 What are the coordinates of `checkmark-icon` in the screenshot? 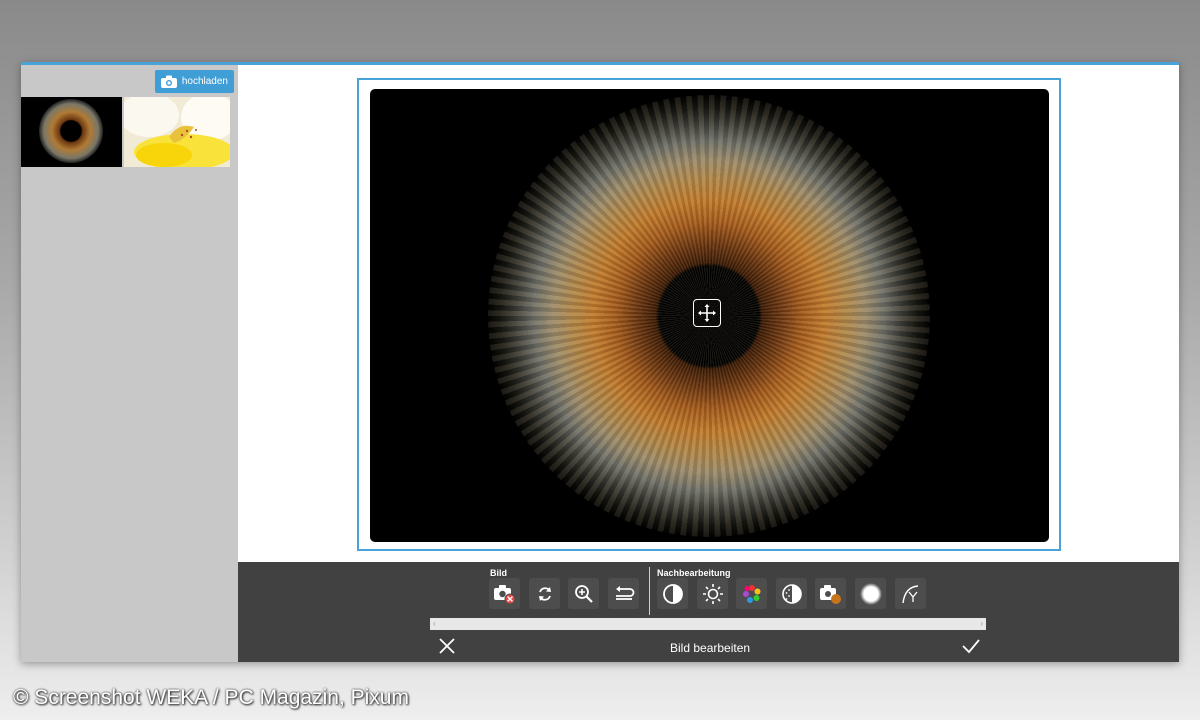 It's located at (971, 646).